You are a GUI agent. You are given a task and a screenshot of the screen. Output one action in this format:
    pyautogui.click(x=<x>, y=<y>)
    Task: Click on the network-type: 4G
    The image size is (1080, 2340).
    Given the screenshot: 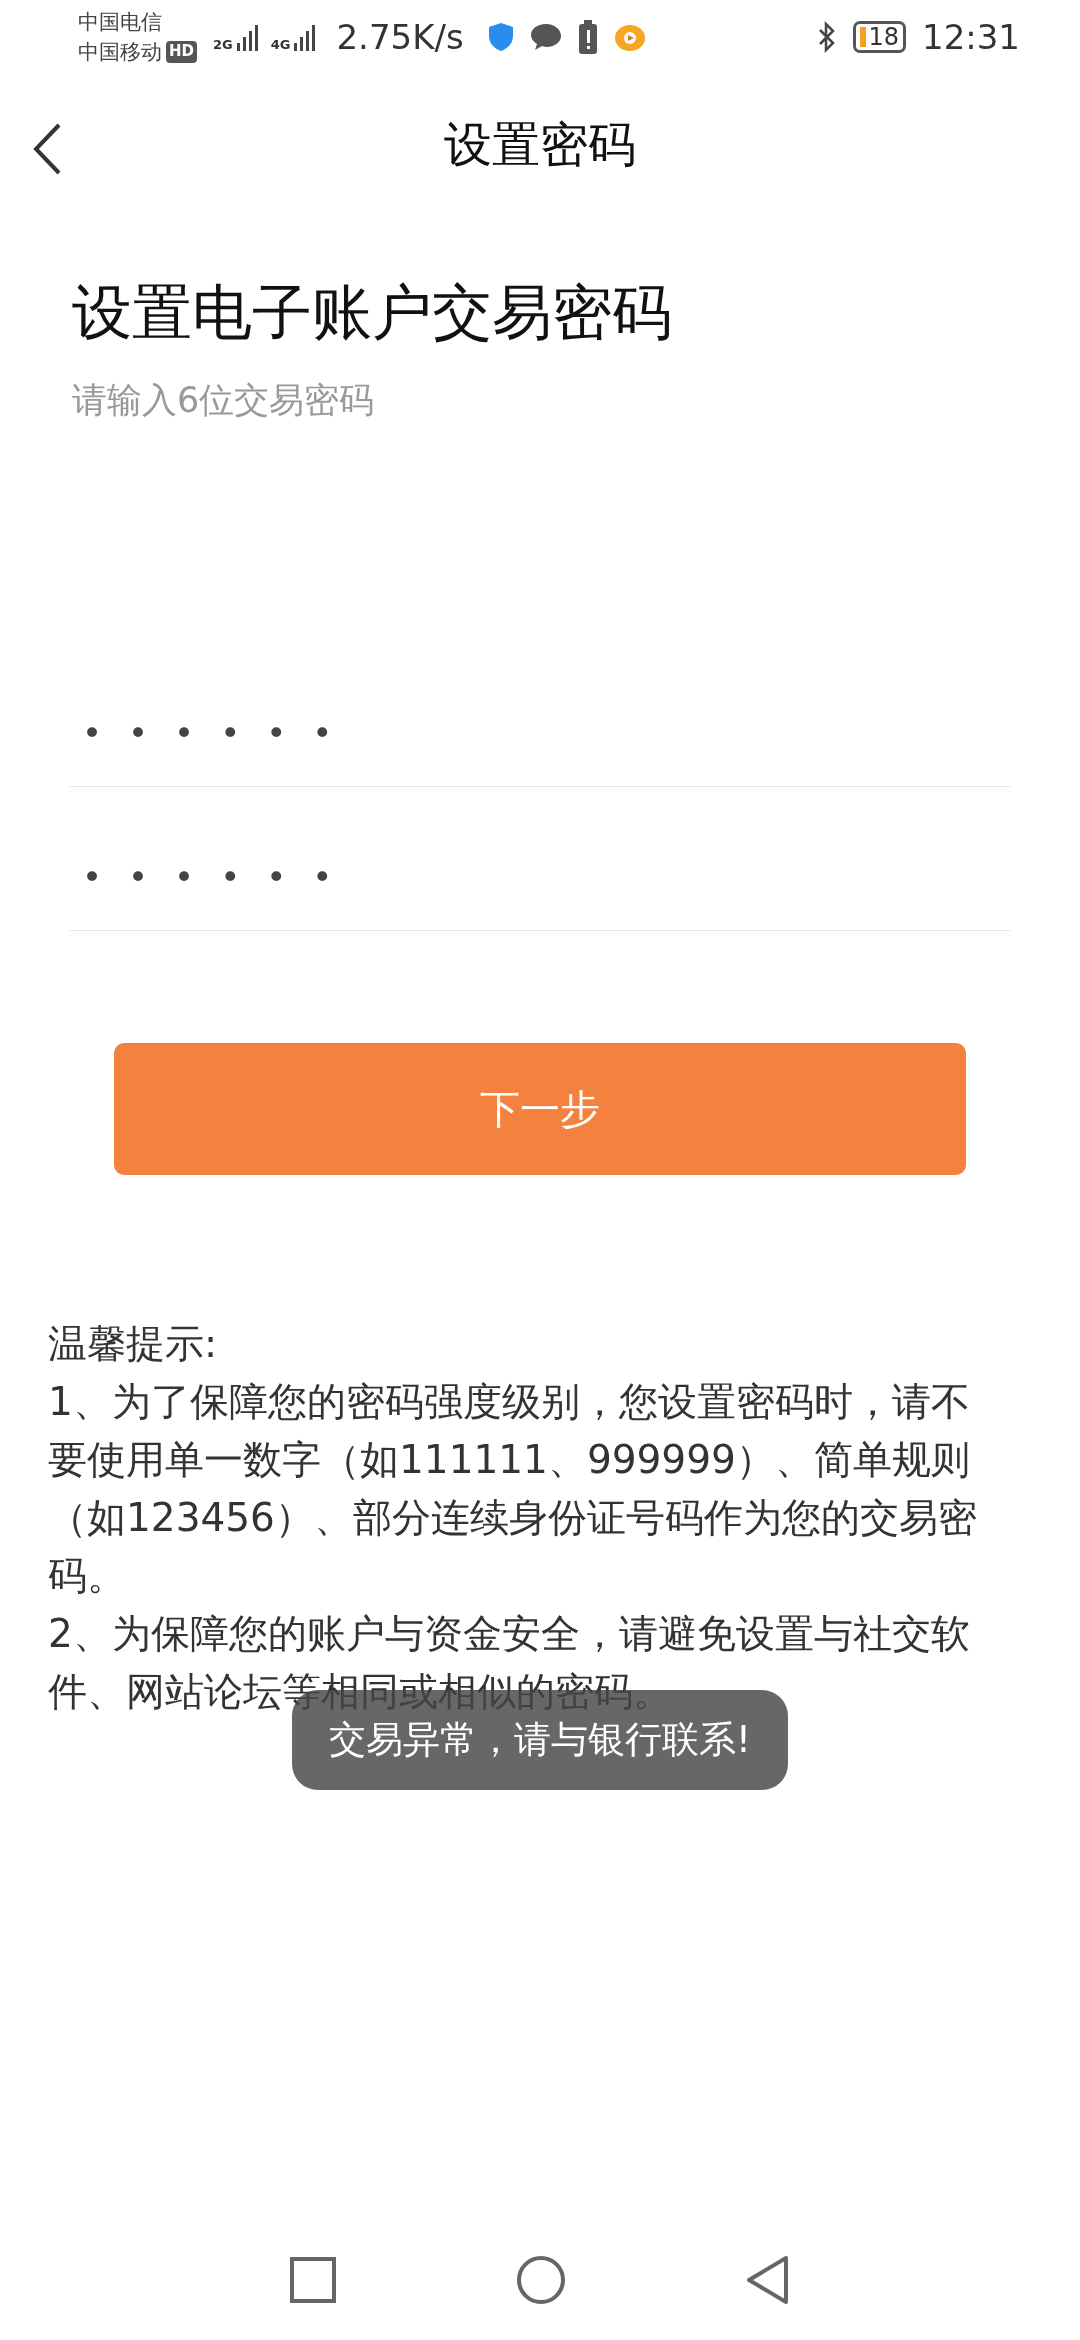 What is the action you would take?
    pyautogui.click(x=280, y=44)
    